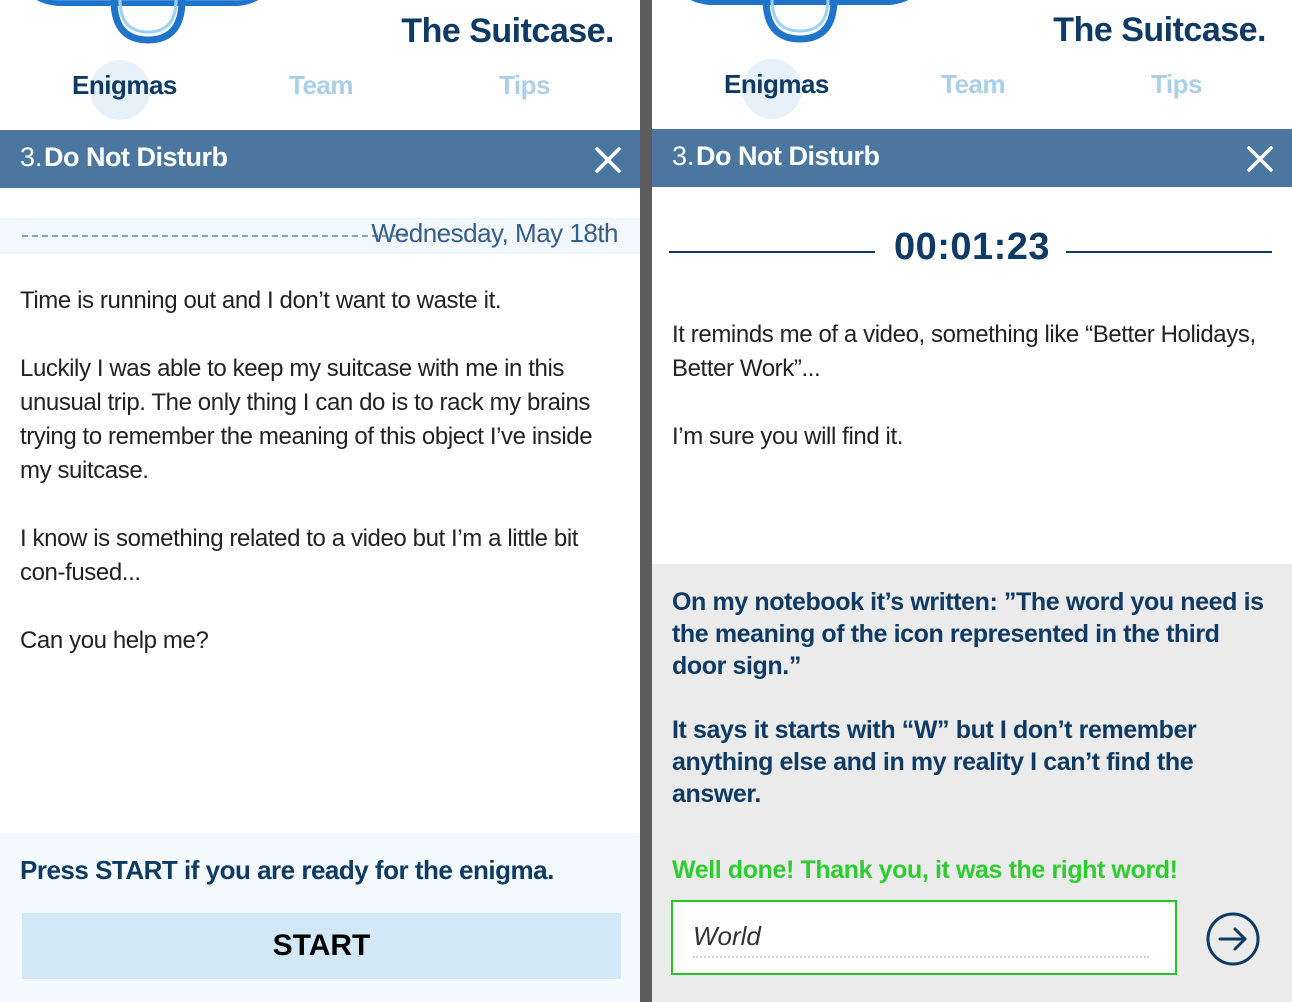  I want to click on story-paragraph: I’m sure you will find it., so click(788, 436).